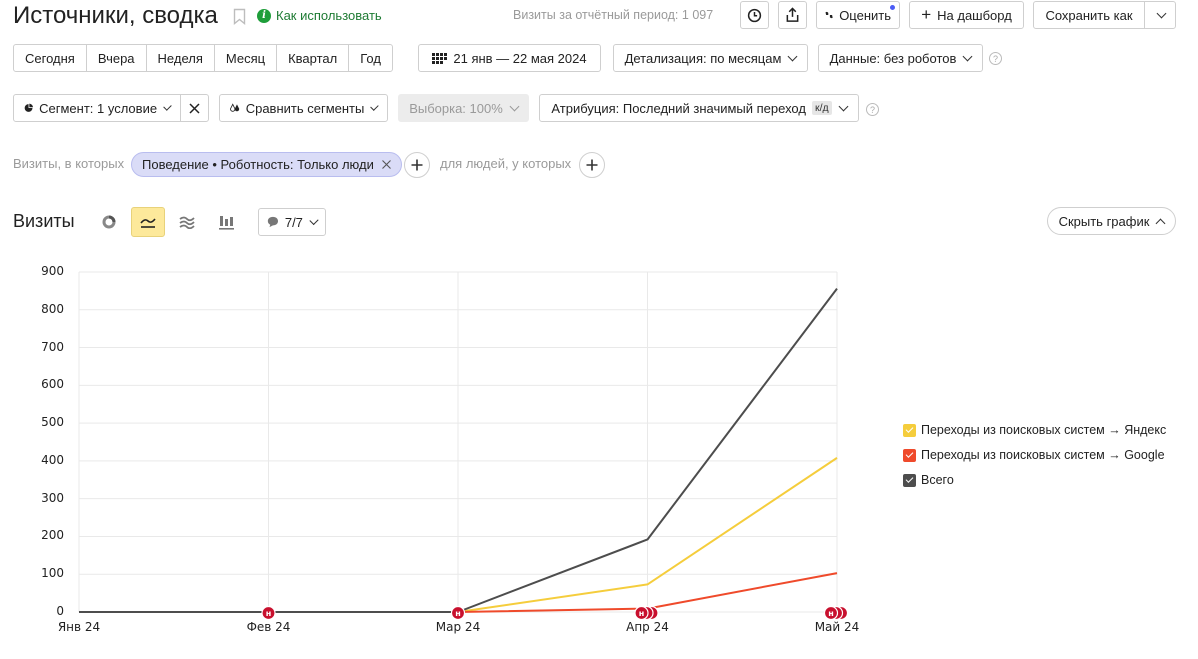  I want to click on save-as-button: Сохранить как, so click(1089, 15).